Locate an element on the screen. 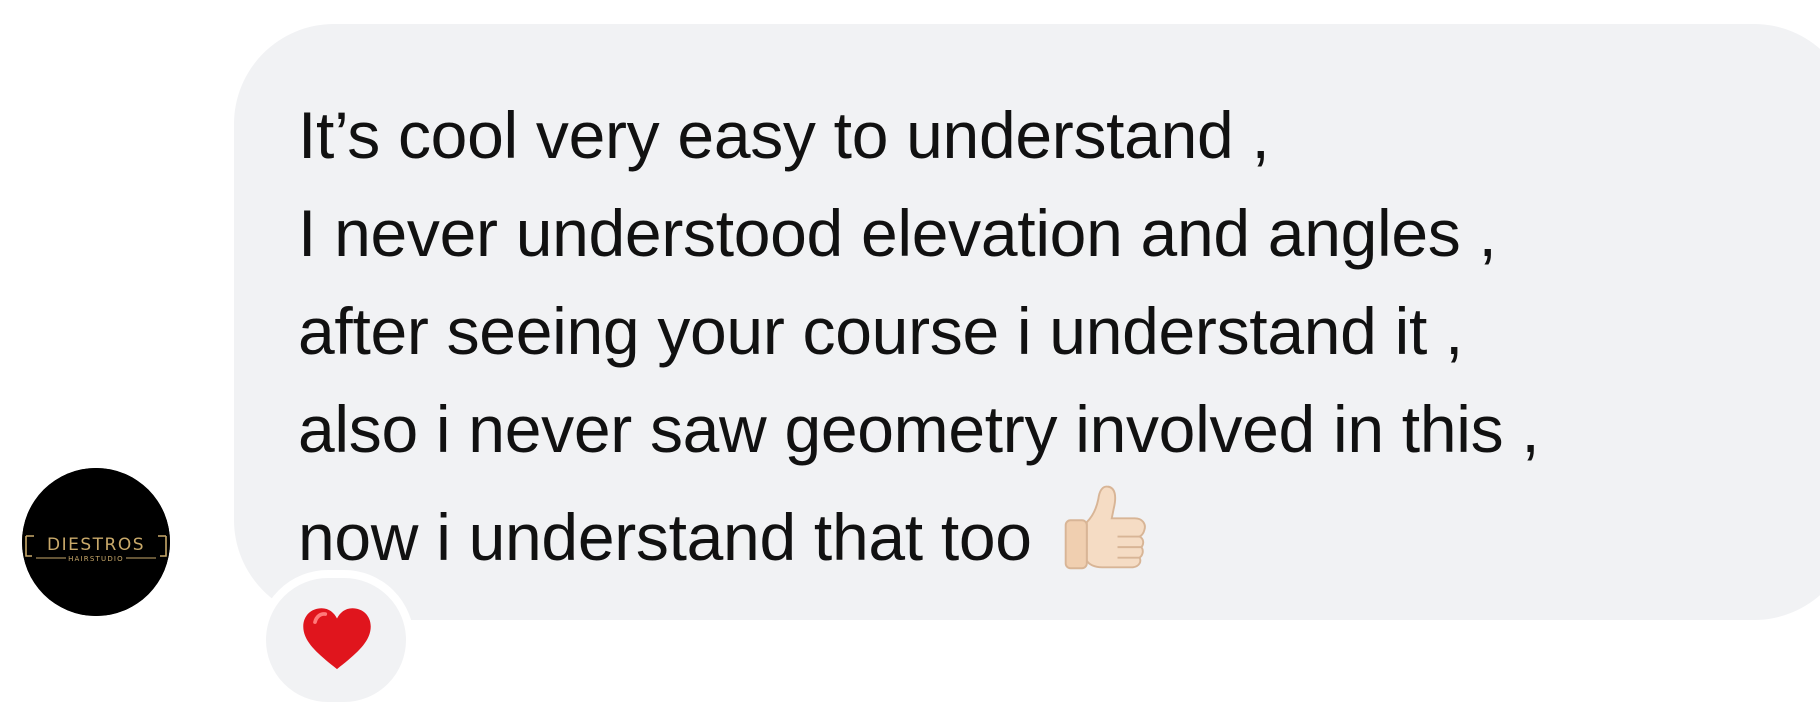  diestros-logo: DIESTROS HAIRSTUDIO is located at coordinates (96, 542).